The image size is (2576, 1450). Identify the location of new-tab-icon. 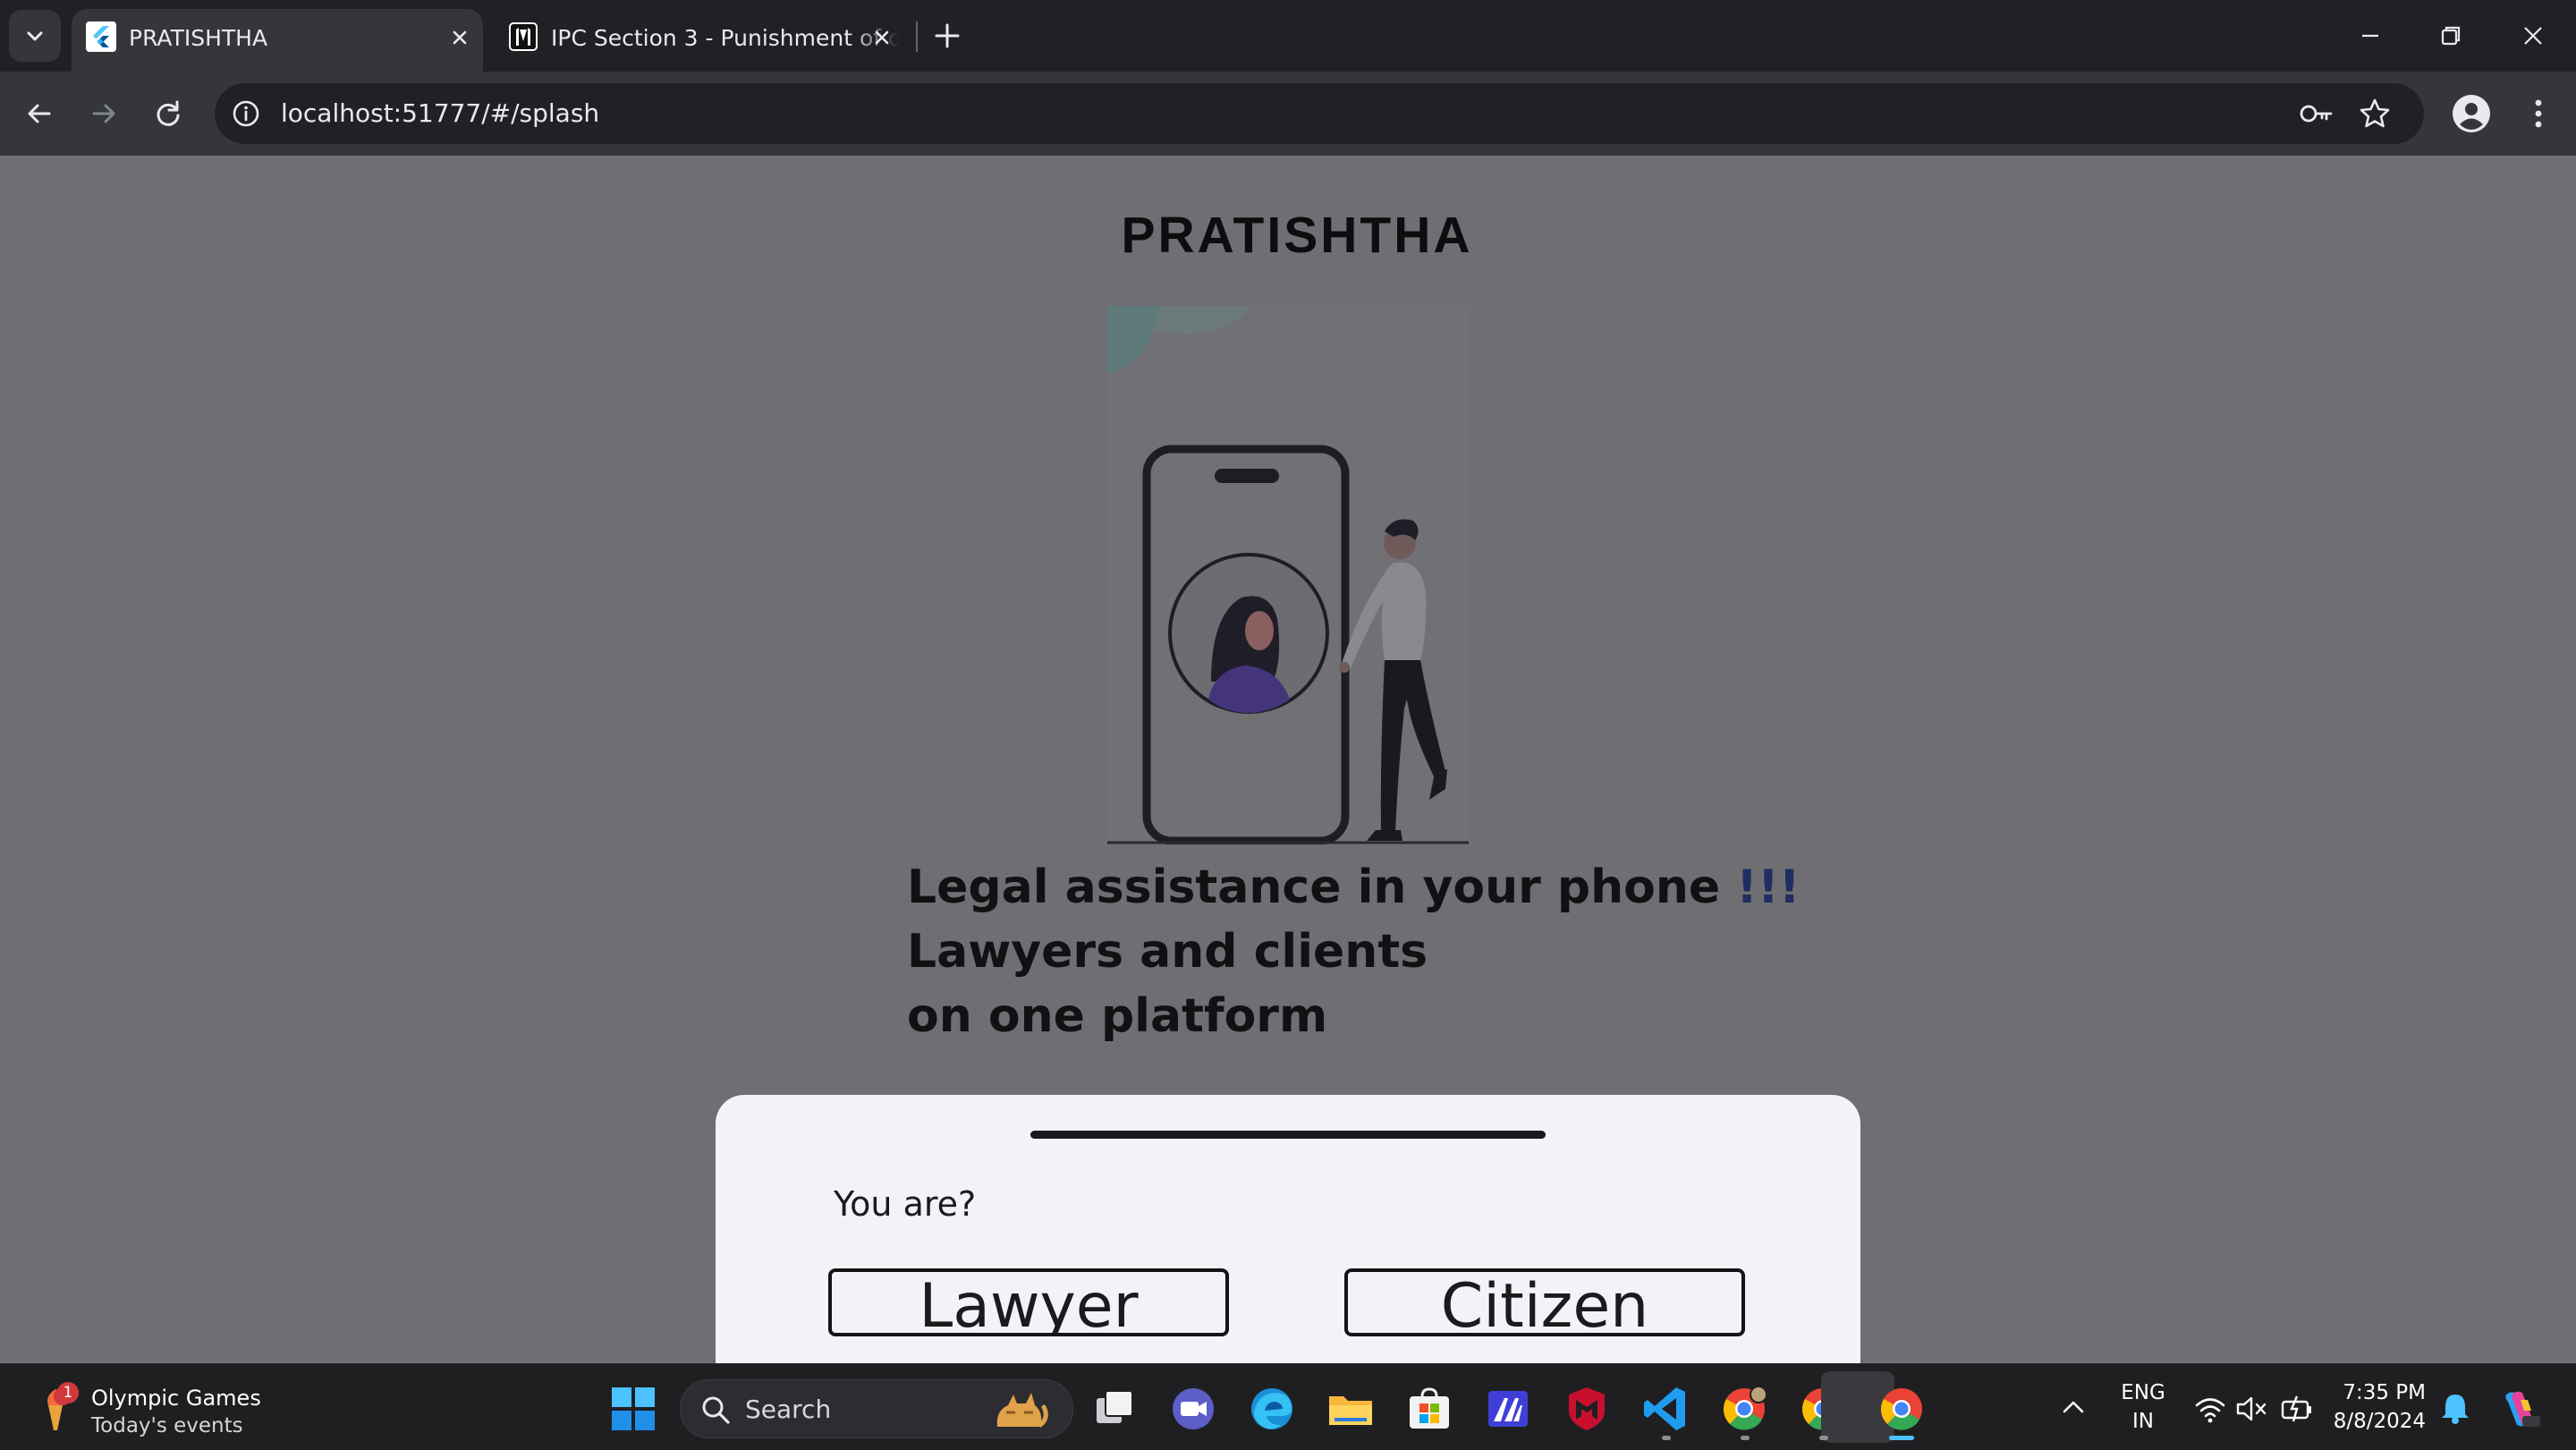
(947, 36).